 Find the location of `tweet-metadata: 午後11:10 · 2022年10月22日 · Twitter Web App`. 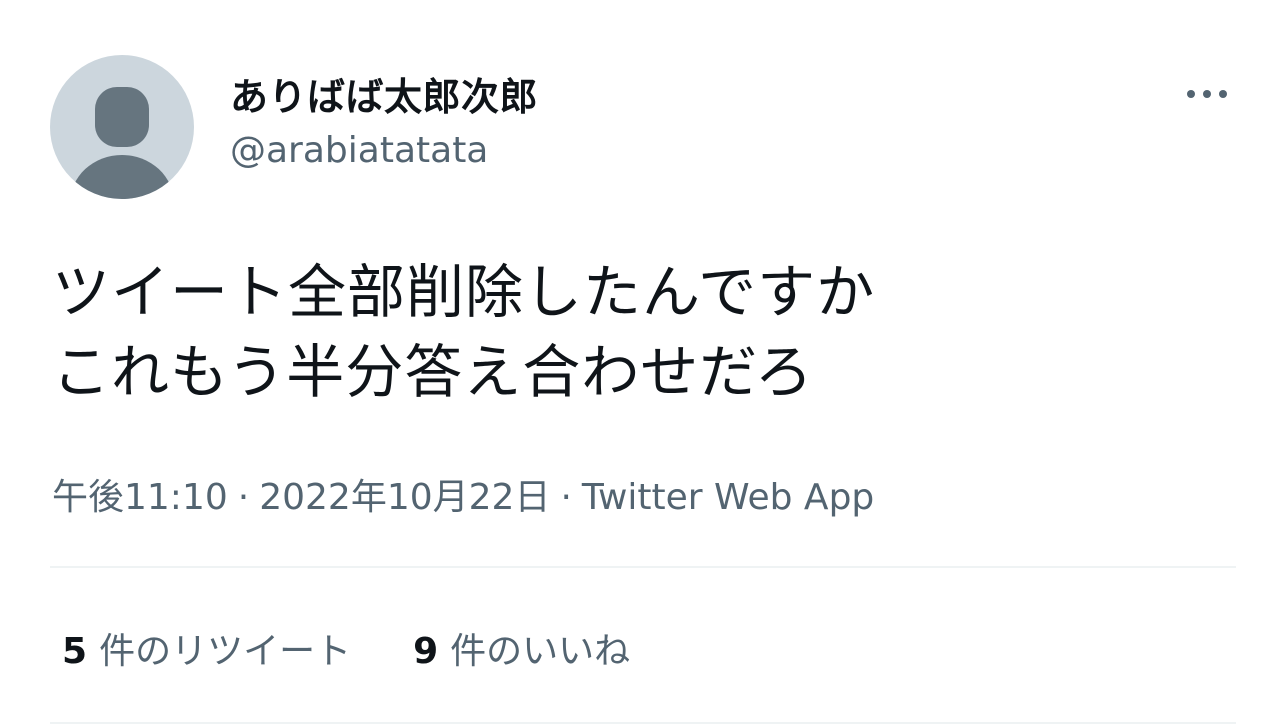

tweet-metadata: 午後11:10 · 2022年10月22日 · Twitter Web App is located at coordinates (463, 494).